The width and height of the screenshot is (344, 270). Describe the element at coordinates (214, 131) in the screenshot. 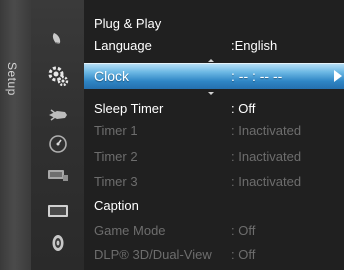

I see `menu-item-timer-1: Timer 1 : Inactivated` at that location.